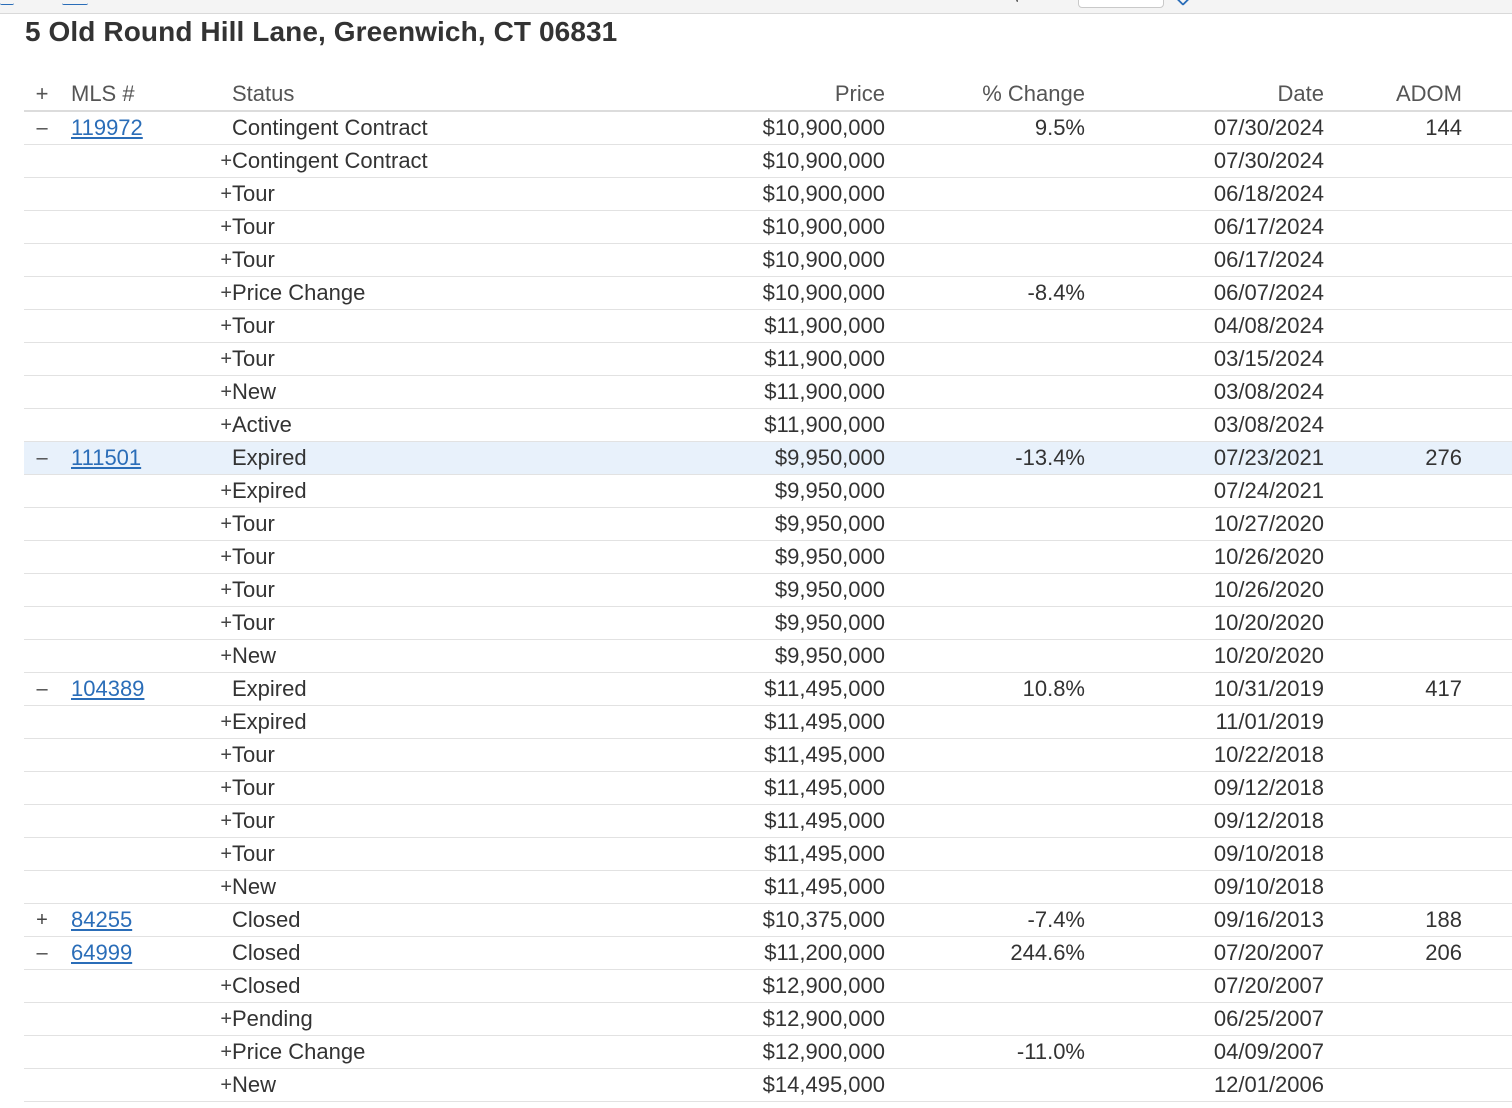 The width and height of the screenshot is (1512, 1108). I want to click on listing-event-row: + New $11,900,000 03/08/2024, so click(768, 392).